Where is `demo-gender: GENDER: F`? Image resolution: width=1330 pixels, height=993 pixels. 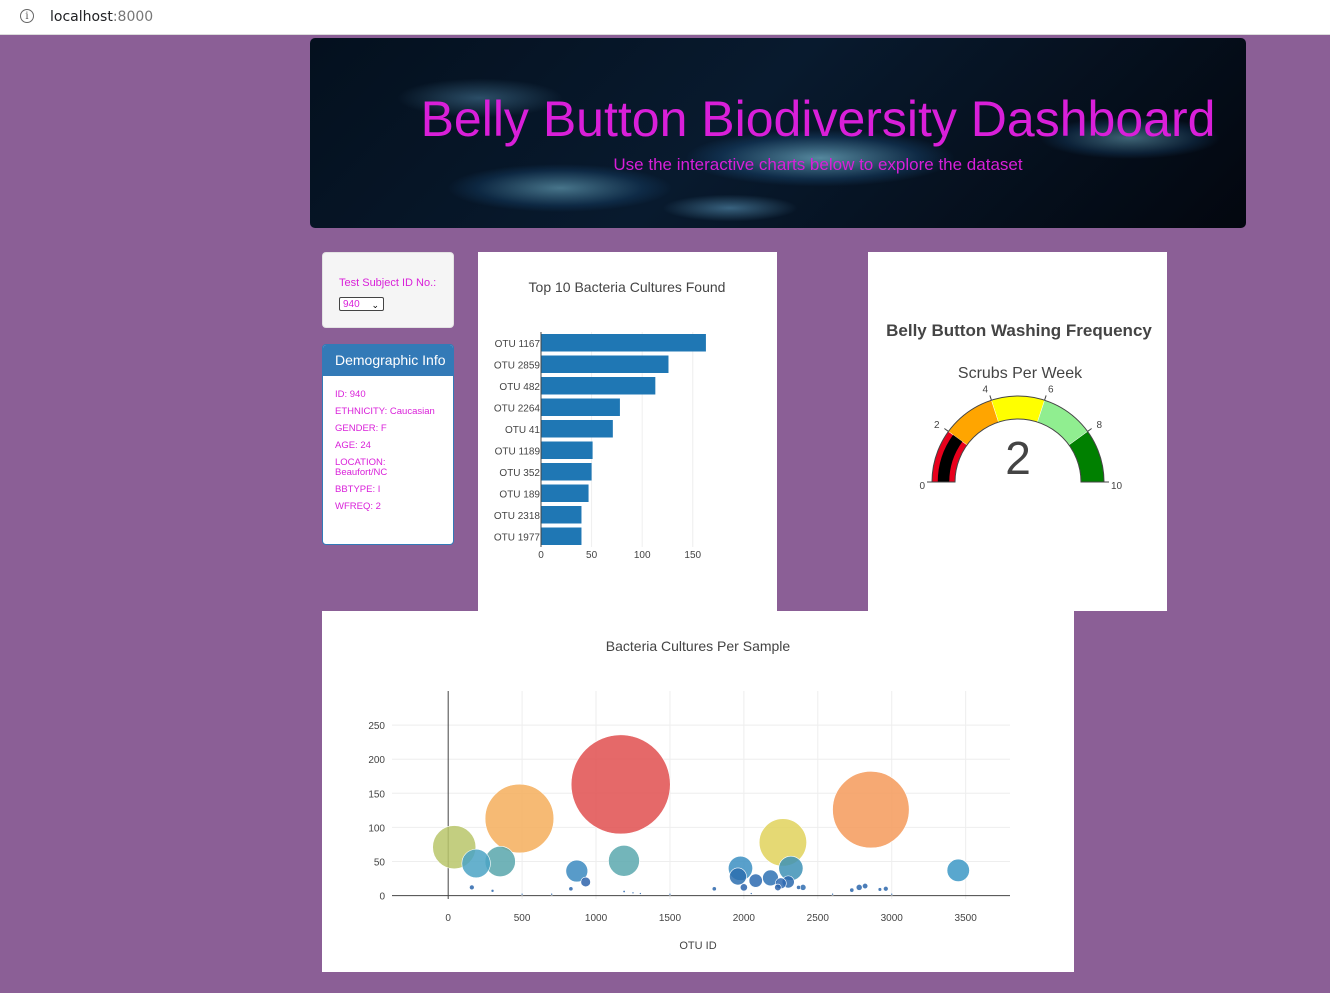 demo-gender: GENDER: F is located at coordinates (361, 428).